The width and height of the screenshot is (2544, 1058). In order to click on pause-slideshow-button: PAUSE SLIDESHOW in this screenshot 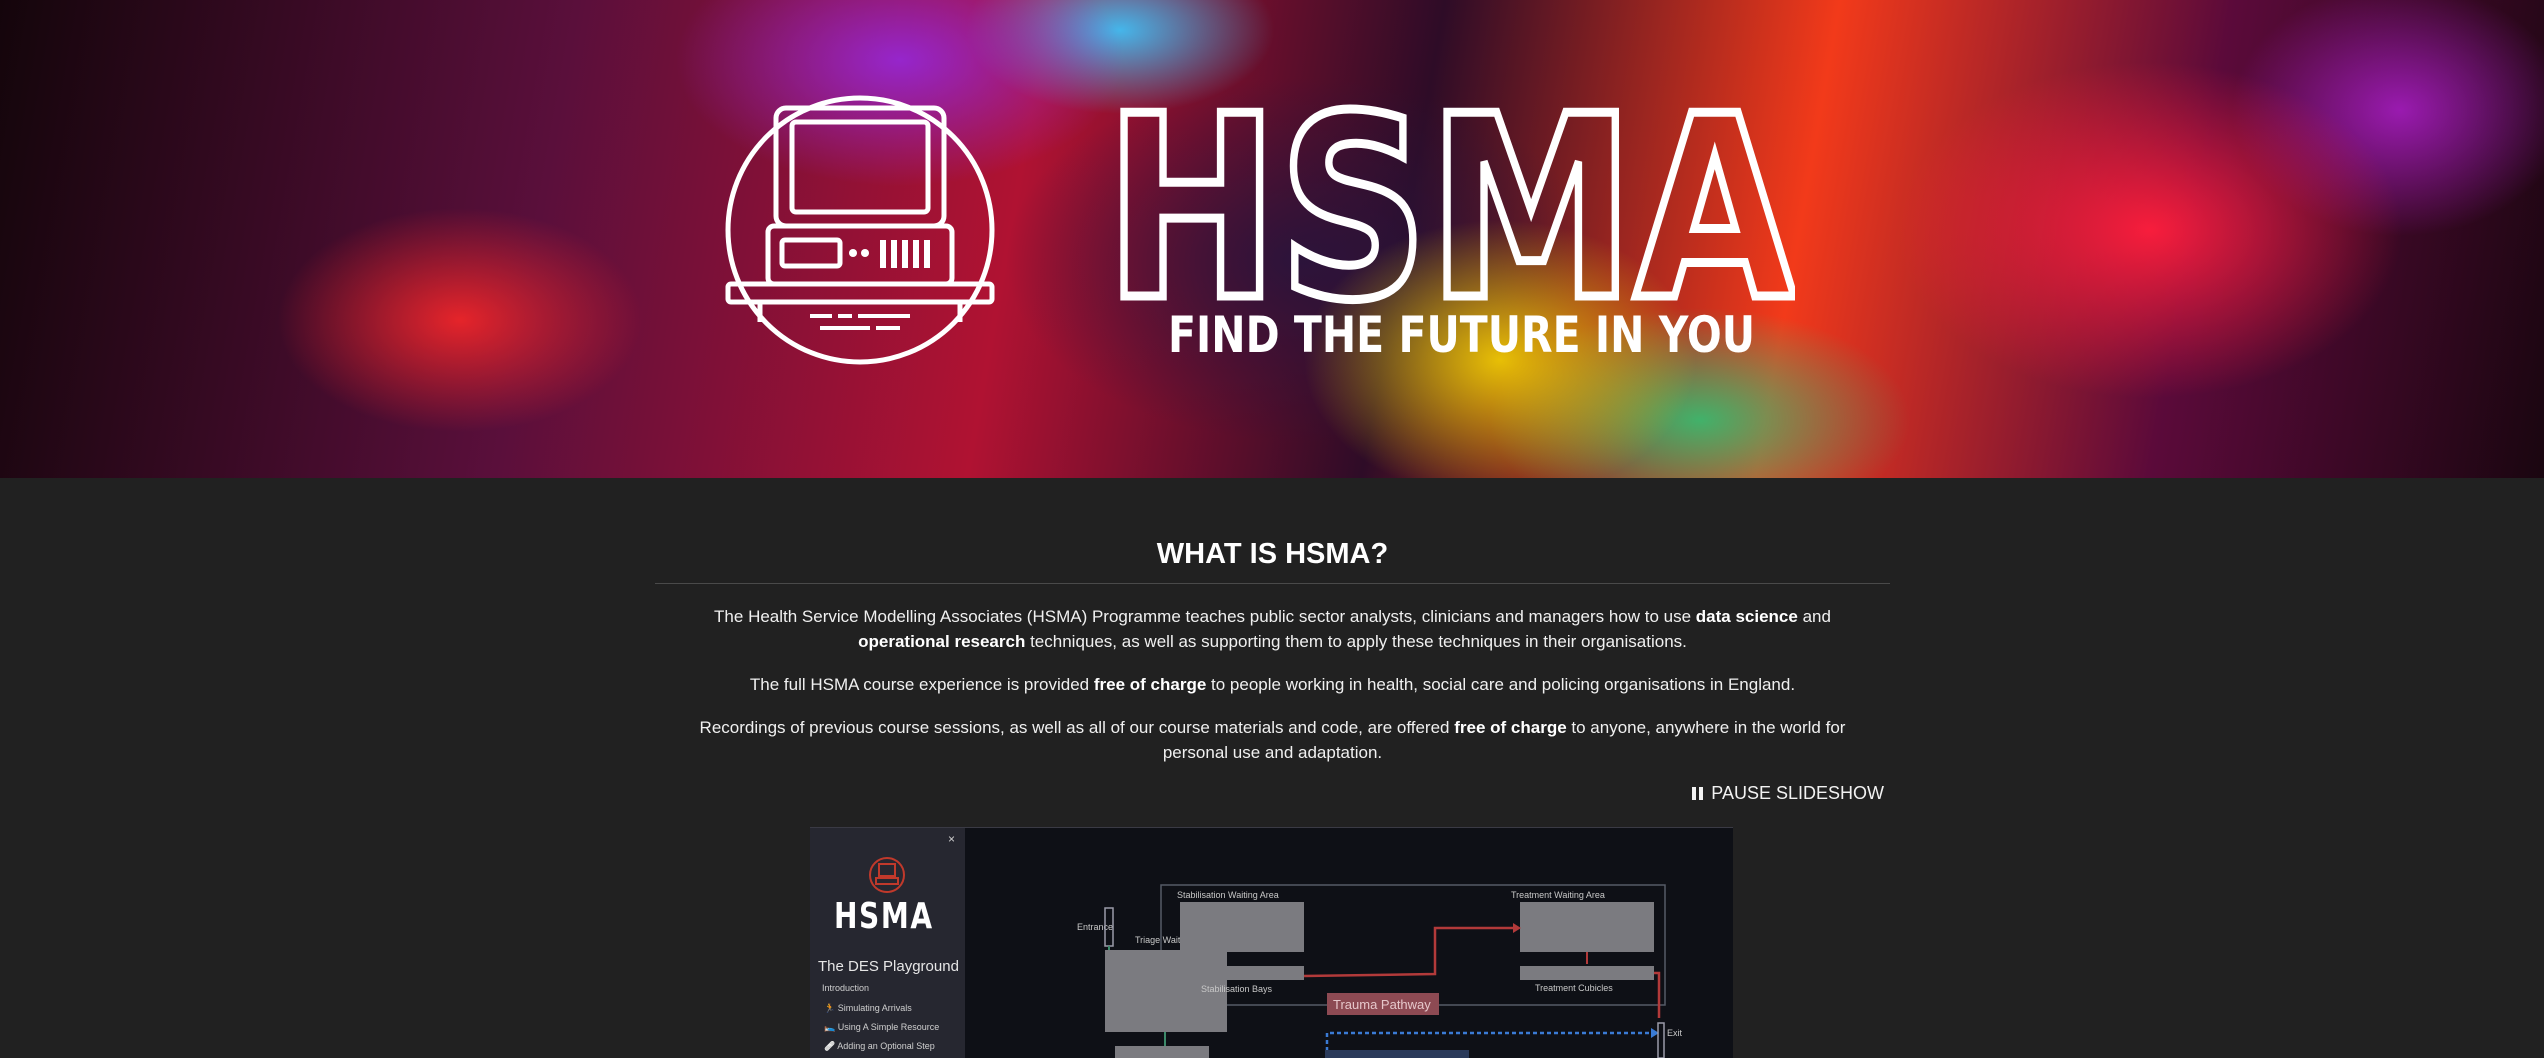, I will do `click(1788, 793)`.